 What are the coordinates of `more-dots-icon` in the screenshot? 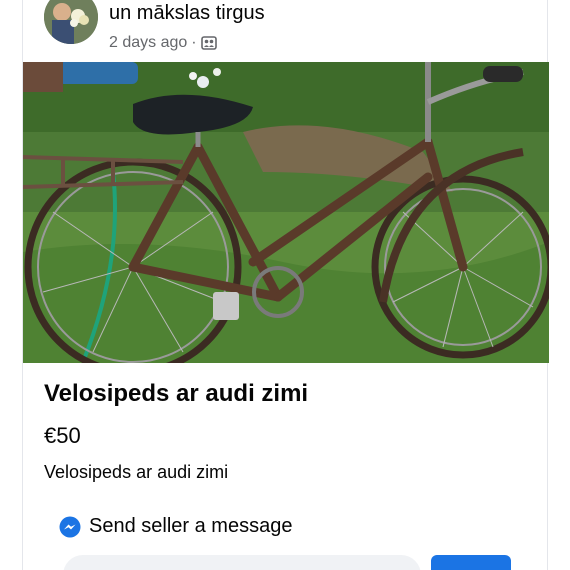 It's located at (513, 2).